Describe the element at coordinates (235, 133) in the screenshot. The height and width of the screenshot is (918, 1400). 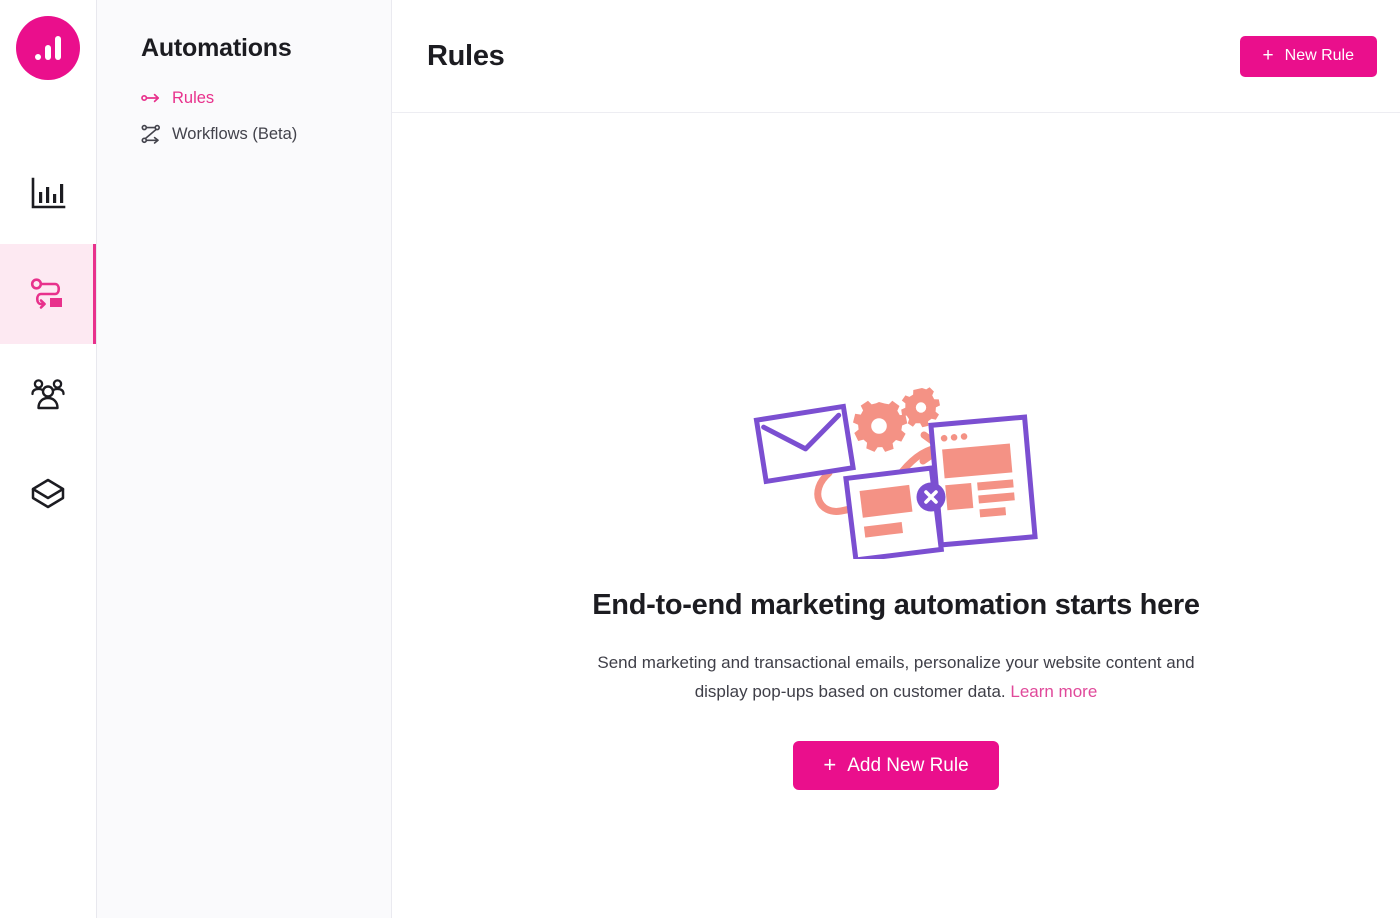
I see `sidebar-item-label: Workflows (Beta)` at that location.